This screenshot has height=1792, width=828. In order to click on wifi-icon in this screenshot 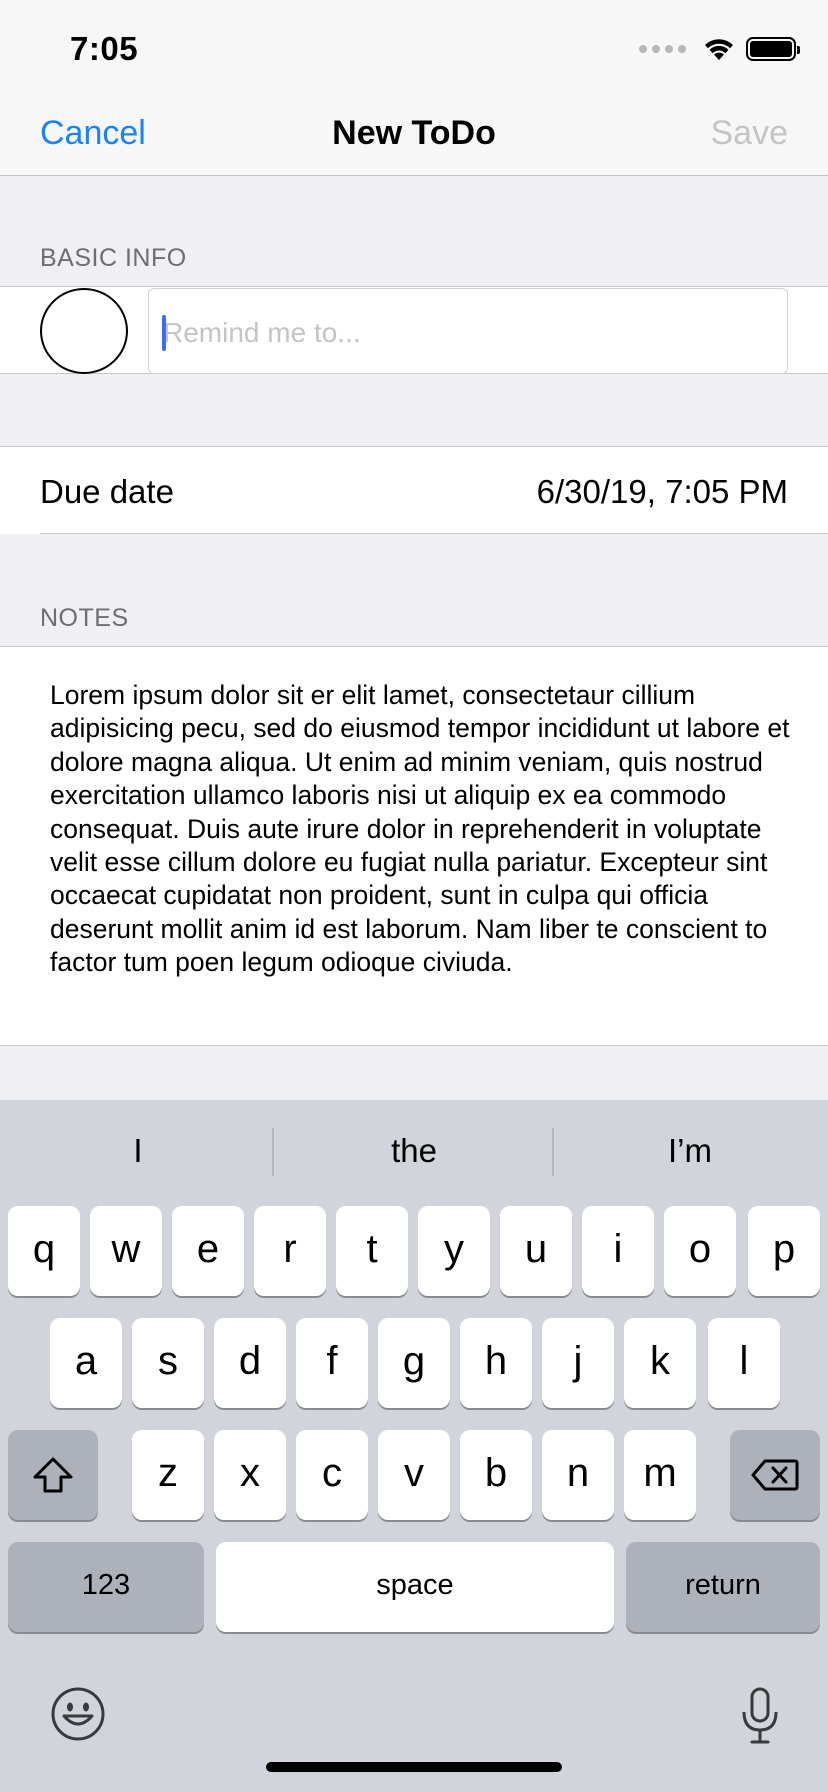, I will do `click(719, 49)`.